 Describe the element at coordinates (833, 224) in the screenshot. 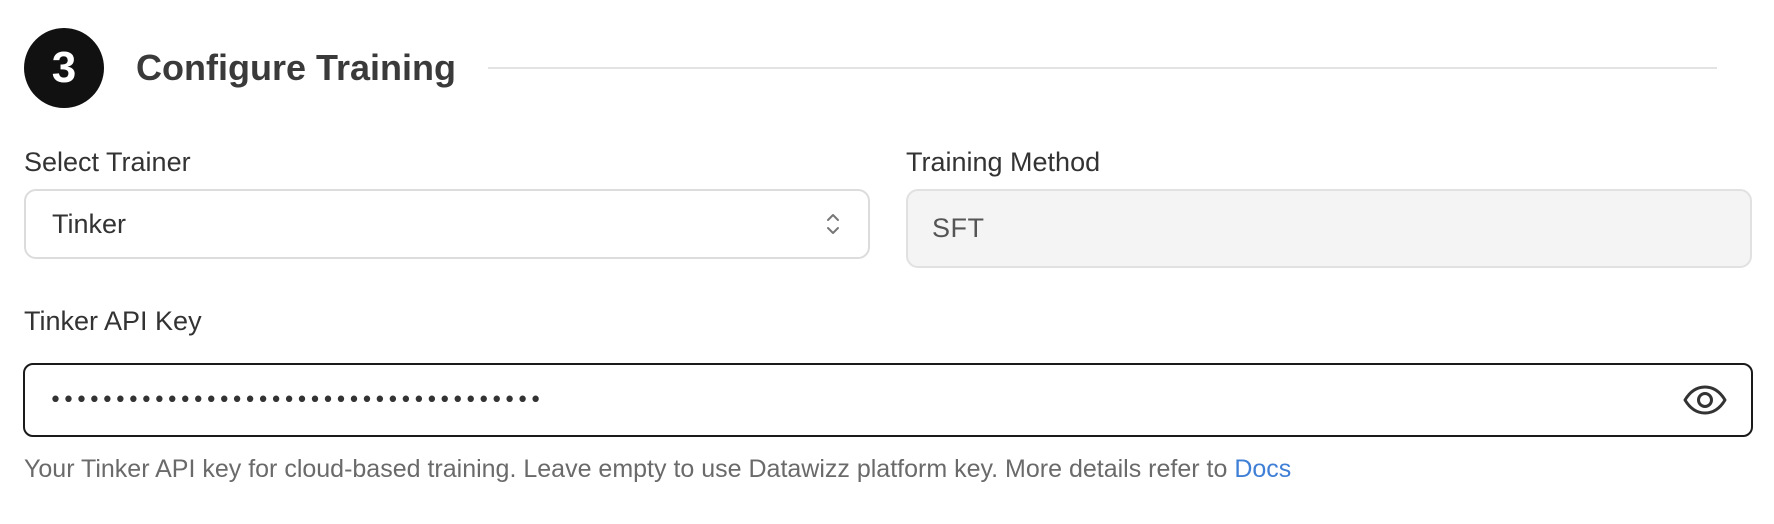

I see `chevron-up-down-icon` at that location.